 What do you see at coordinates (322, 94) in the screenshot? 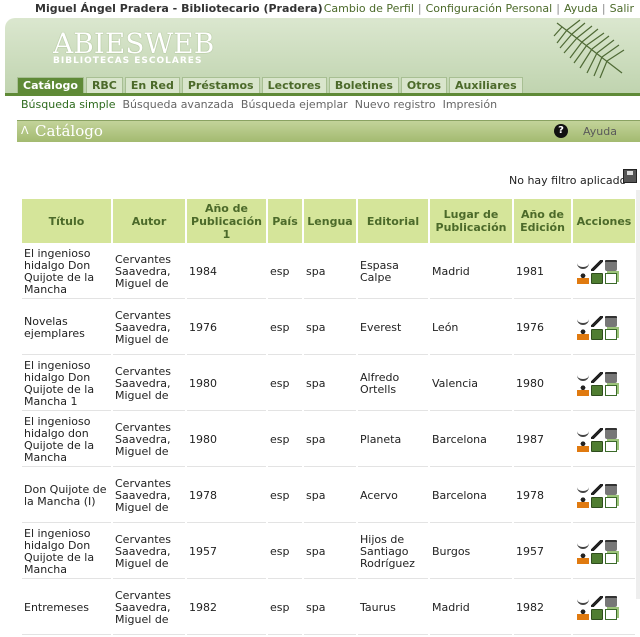
I see `tab-underline` at bounding box center [322, 94].